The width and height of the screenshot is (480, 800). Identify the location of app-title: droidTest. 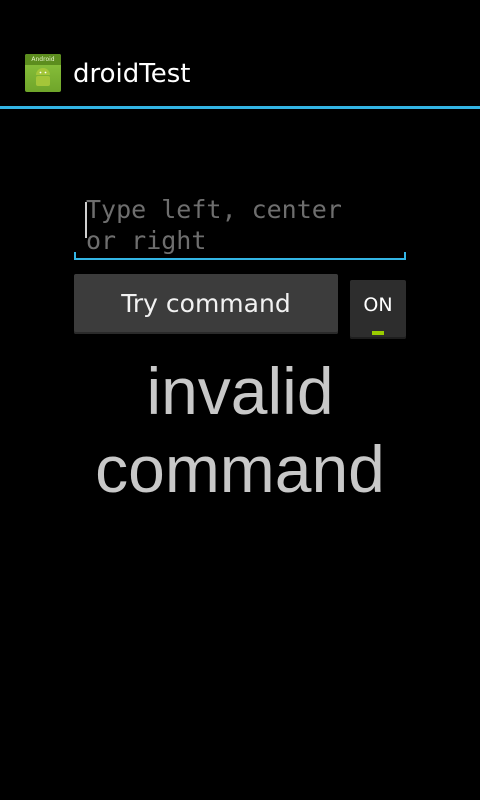
(132, 74).